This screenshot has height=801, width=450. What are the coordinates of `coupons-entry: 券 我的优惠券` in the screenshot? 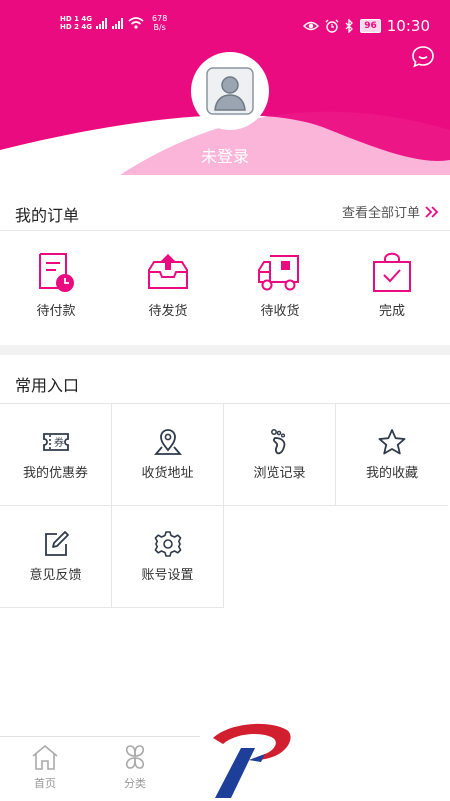 It's located at (56, 455).